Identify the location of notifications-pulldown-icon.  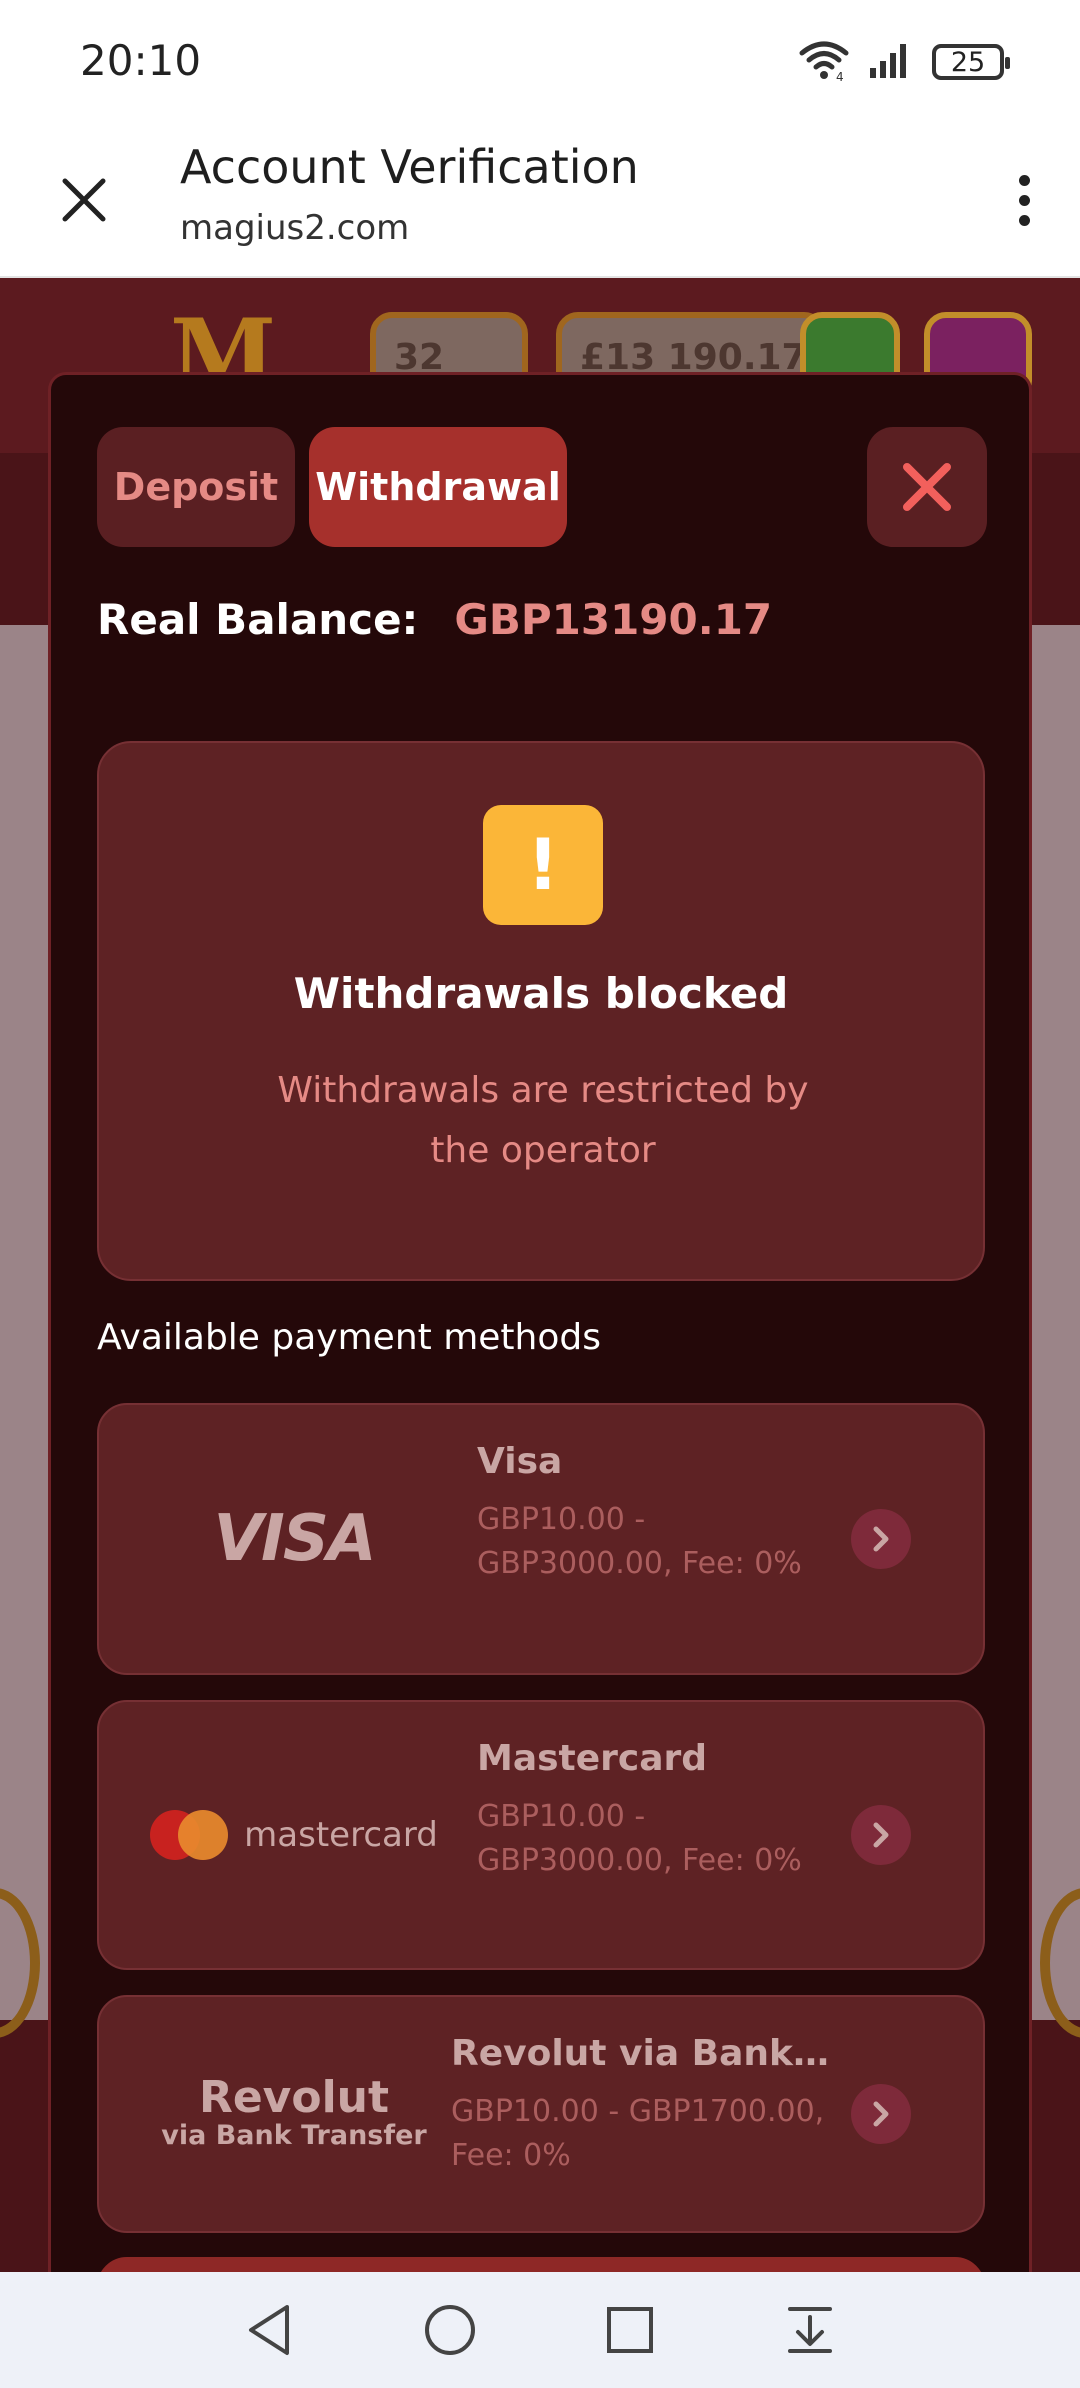
(810, 2330).